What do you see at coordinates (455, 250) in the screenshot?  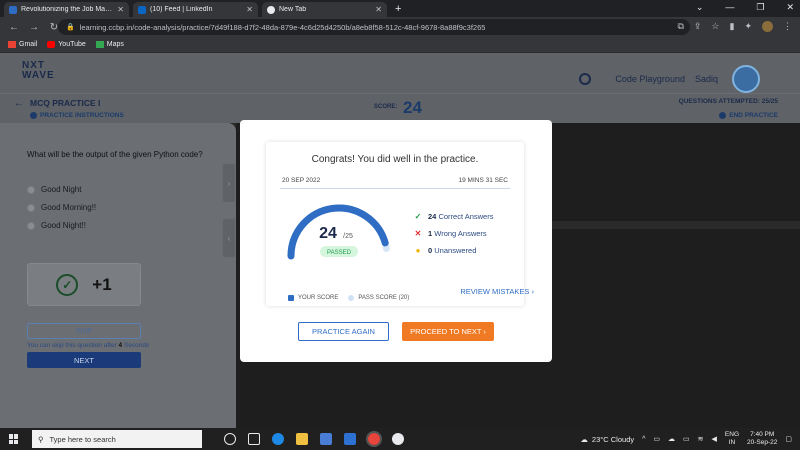 I see `unanswered-label: Unanswered` at bounding box center [455, 250].